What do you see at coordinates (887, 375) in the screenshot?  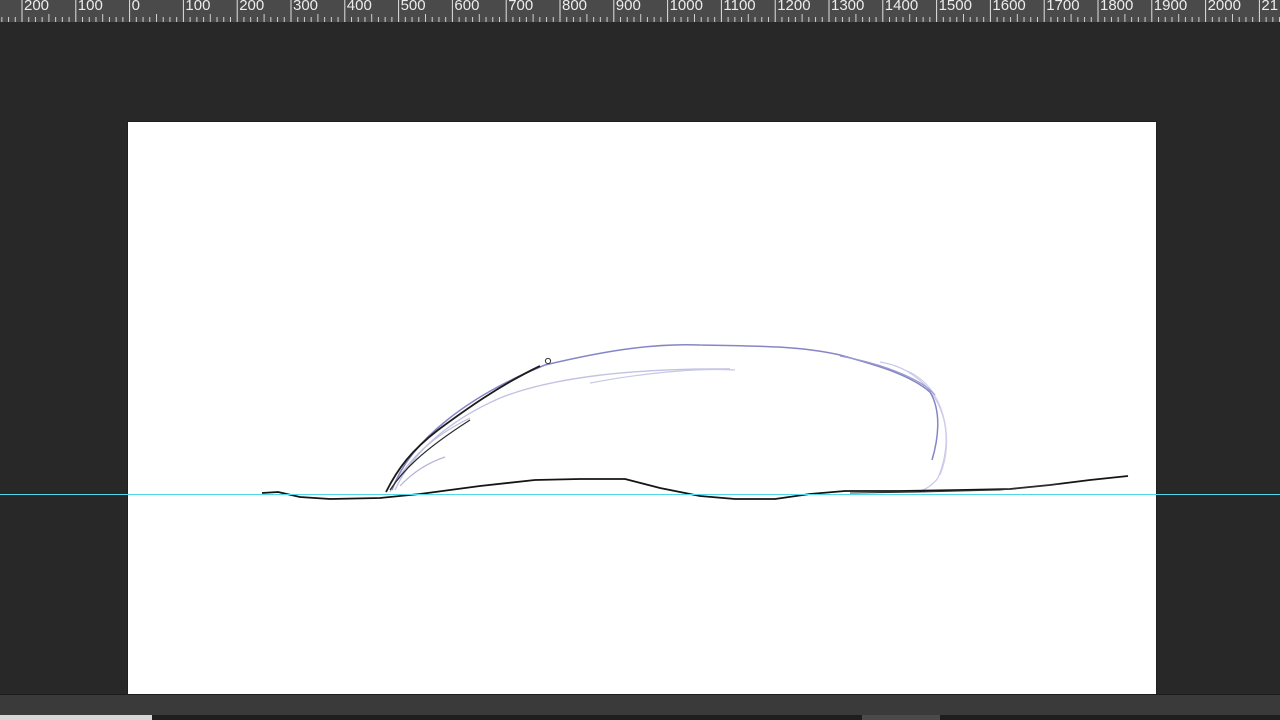 I see `sketch-stroke-roof-back` at bounding box center [887, 375].